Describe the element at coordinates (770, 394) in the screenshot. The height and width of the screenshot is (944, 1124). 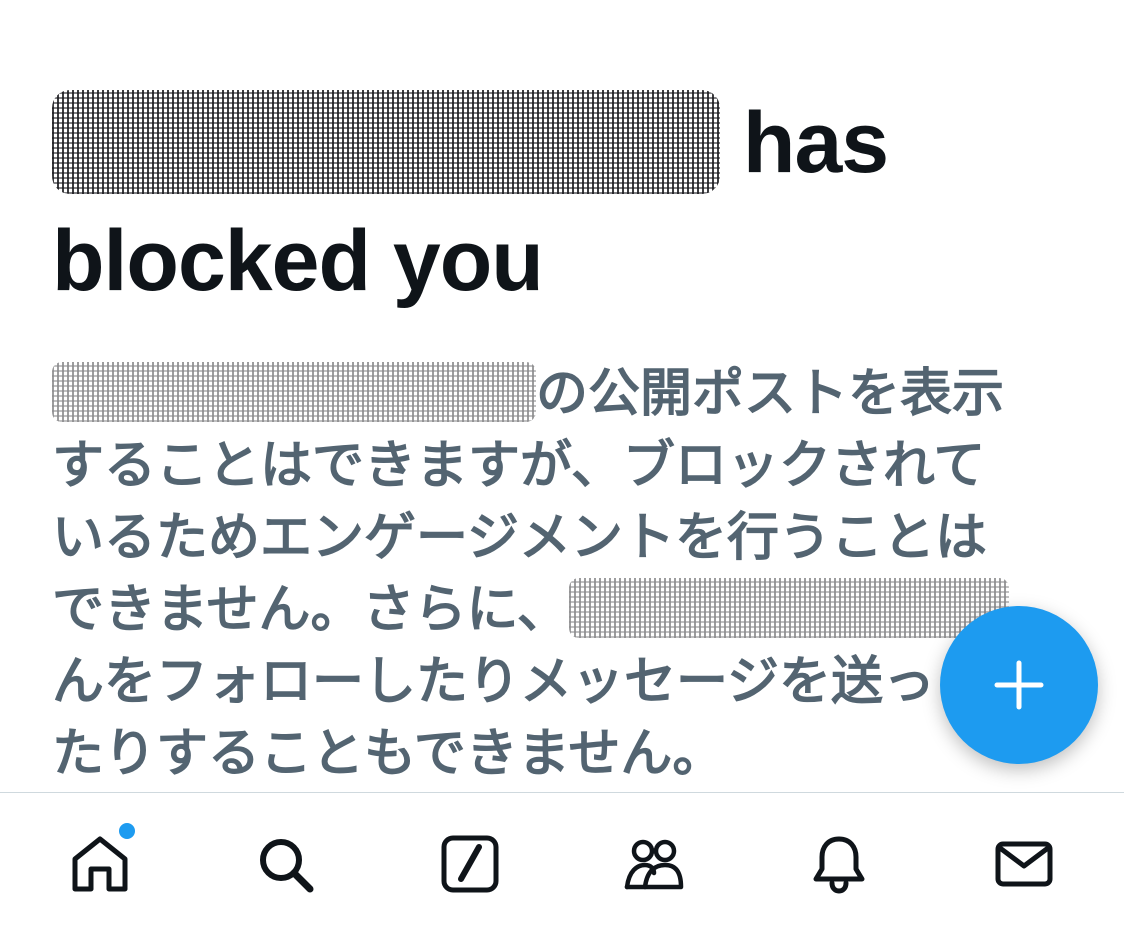
I see `body-line1: の公開ポストを表示` at that location.